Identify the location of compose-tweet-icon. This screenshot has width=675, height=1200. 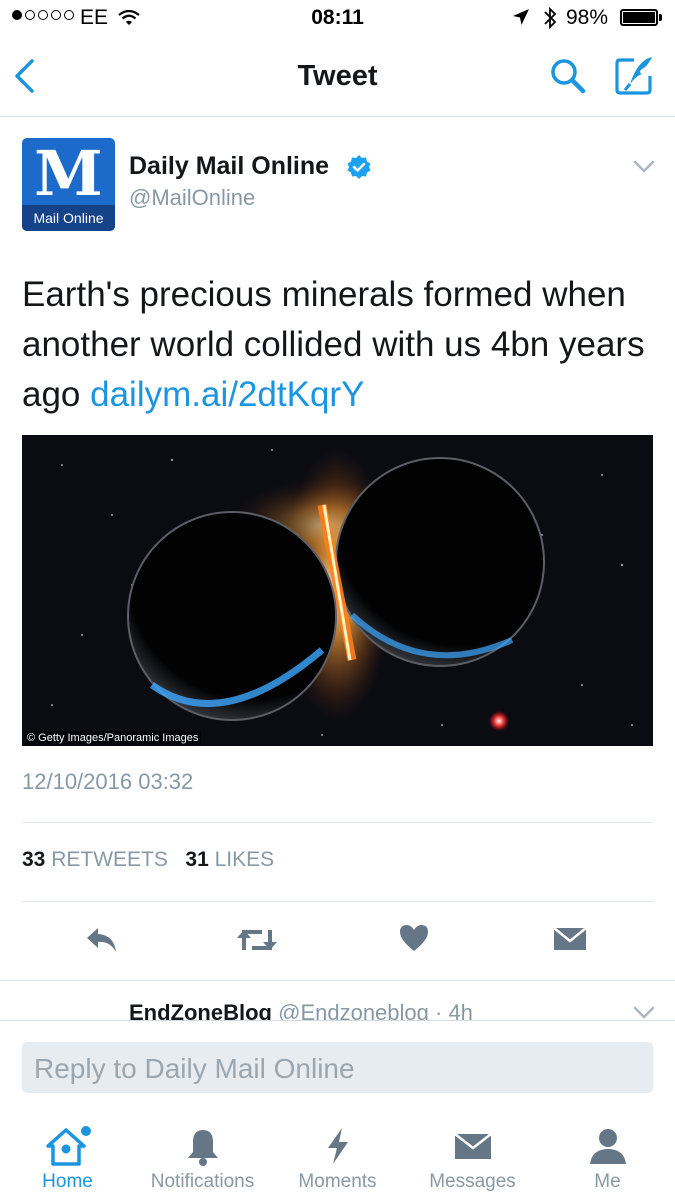
(634, 78).